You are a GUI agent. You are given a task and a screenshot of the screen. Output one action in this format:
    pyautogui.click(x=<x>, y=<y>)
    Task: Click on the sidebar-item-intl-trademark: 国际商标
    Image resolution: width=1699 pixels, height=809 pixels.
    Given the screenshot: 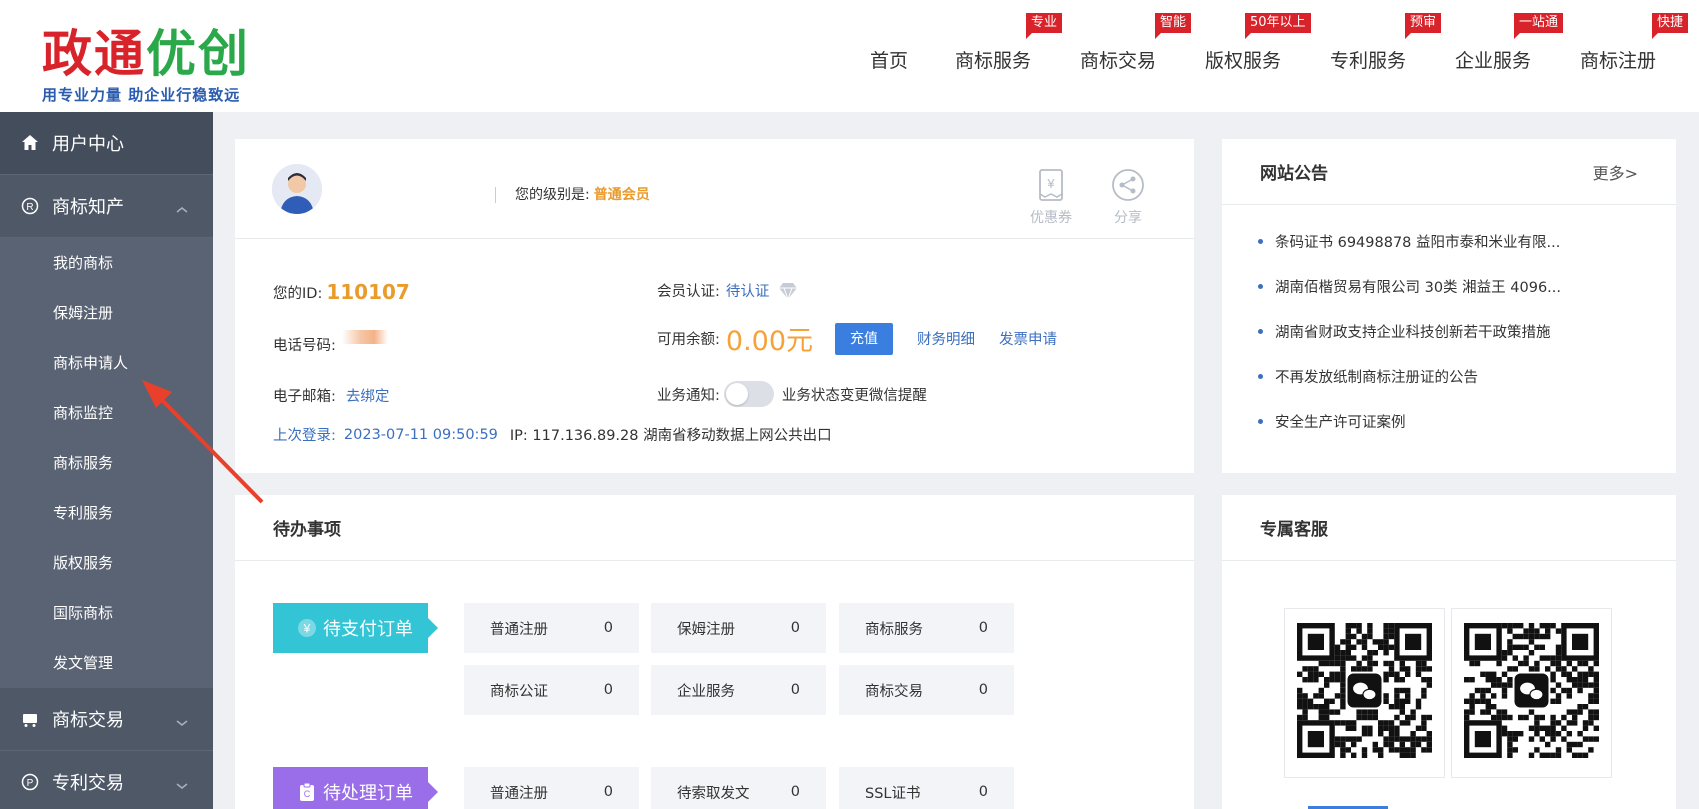 What is the action you would take?
    pyautogui.click(x=106, y=613)
    